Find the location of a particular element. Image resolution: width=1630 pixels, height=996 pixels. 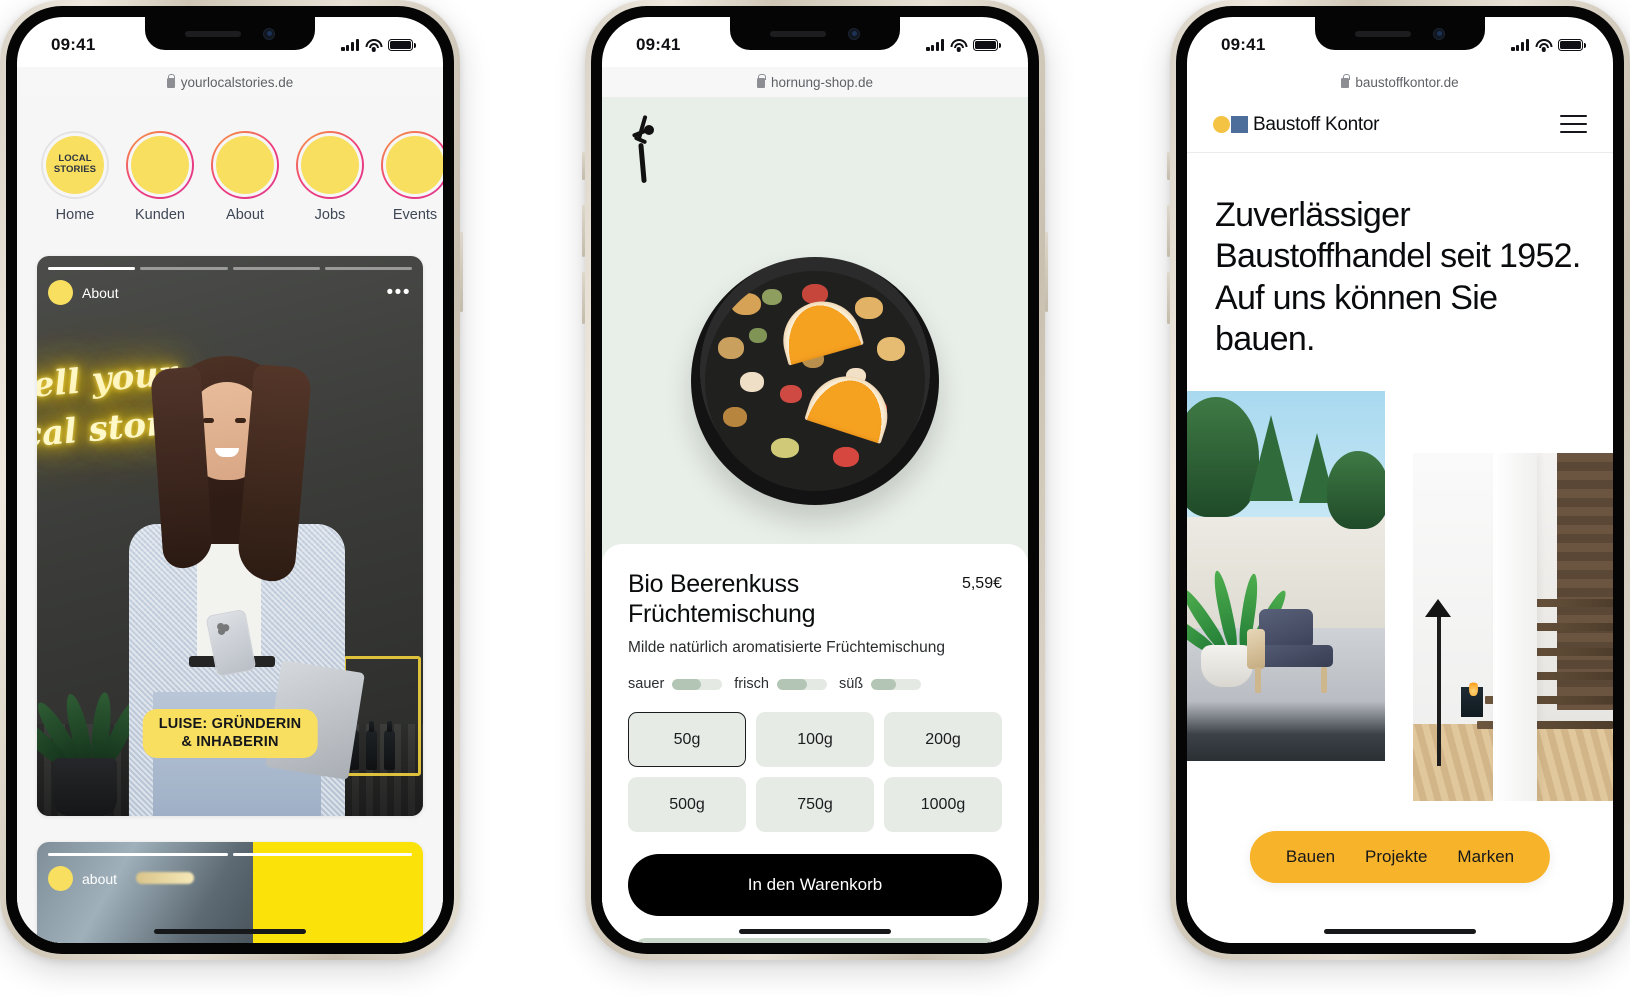

sidebar-item-about: About is located at coordinates (245, 177).